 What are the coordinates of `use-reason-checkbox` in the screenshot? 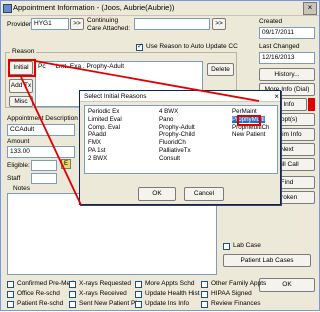 It's located at (139, 46).